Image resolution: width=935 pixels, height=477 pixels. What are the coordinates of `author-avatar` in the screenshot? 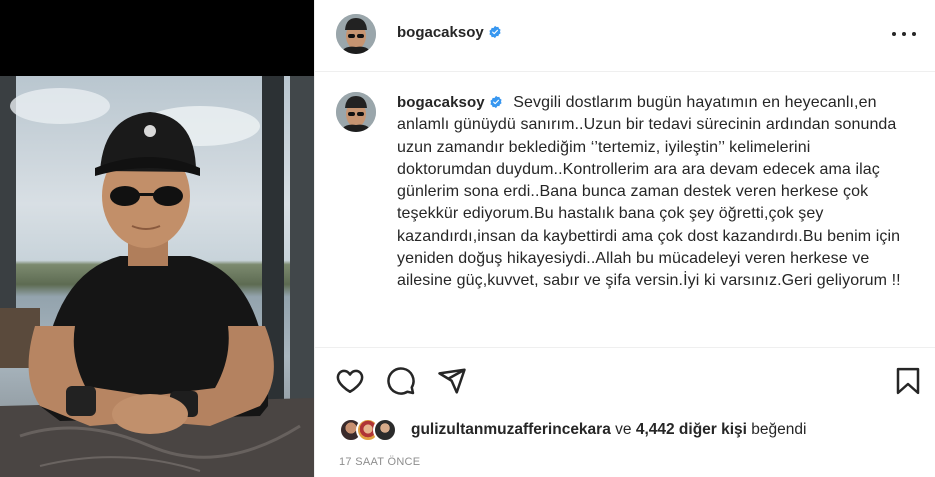 It's located at (356, 34).